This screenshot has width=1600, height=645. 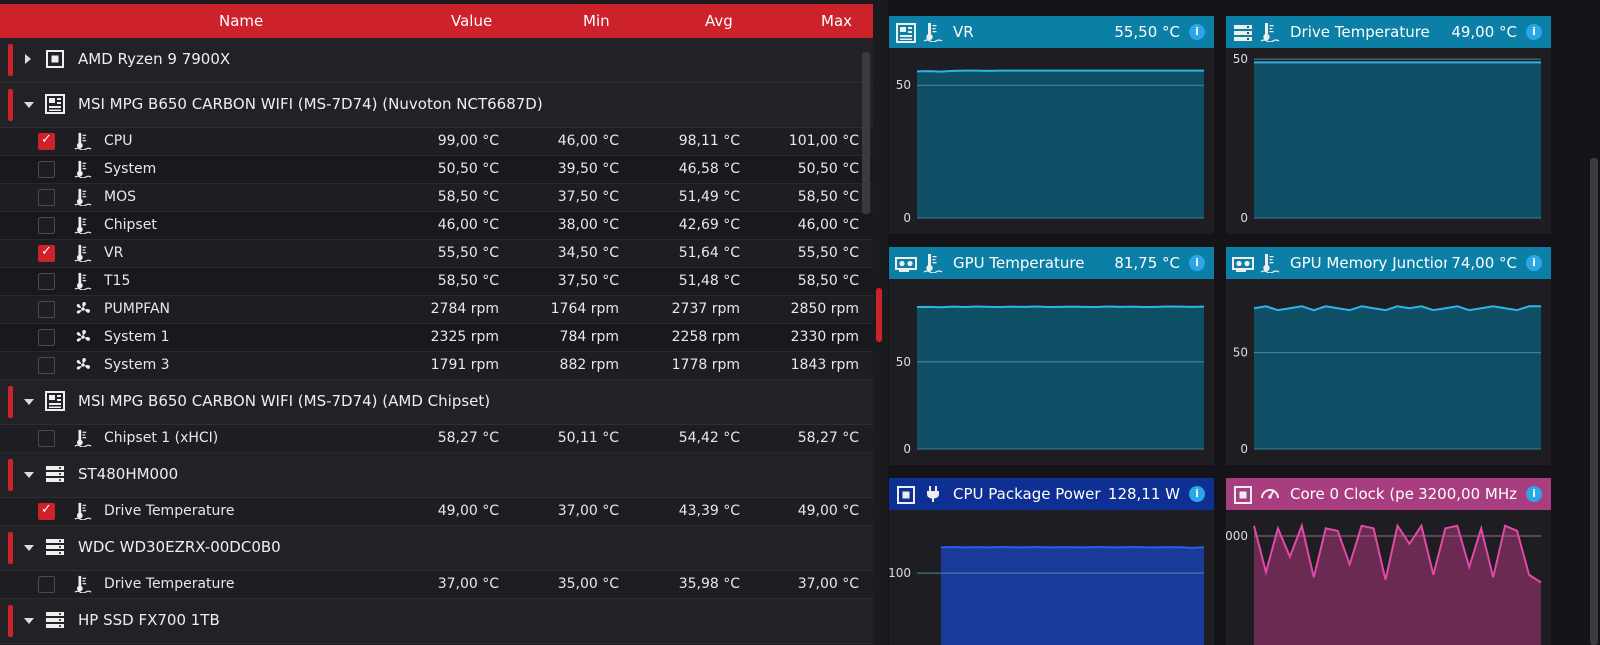 I want to click on panel-header: Drive Temperature 49,00 °C i, so click(x=1388, y=32).